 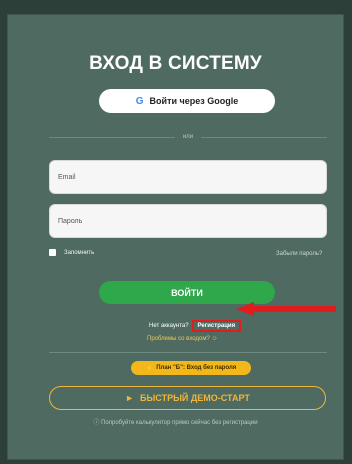 I want to click on google-icon: G, so click(x=139, y=101).